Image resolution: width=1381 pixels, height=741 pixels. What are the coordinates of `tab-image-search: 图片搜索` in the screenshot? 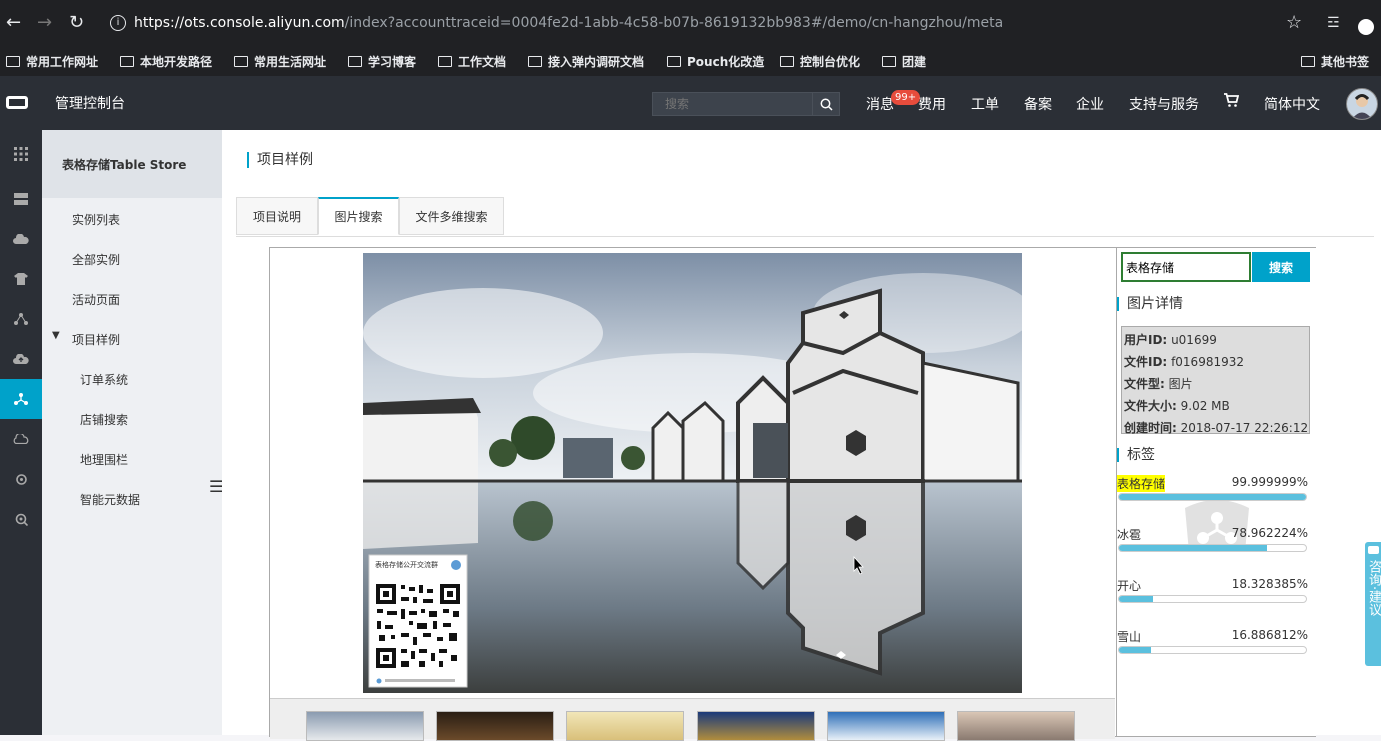 It's located at (358, 216).